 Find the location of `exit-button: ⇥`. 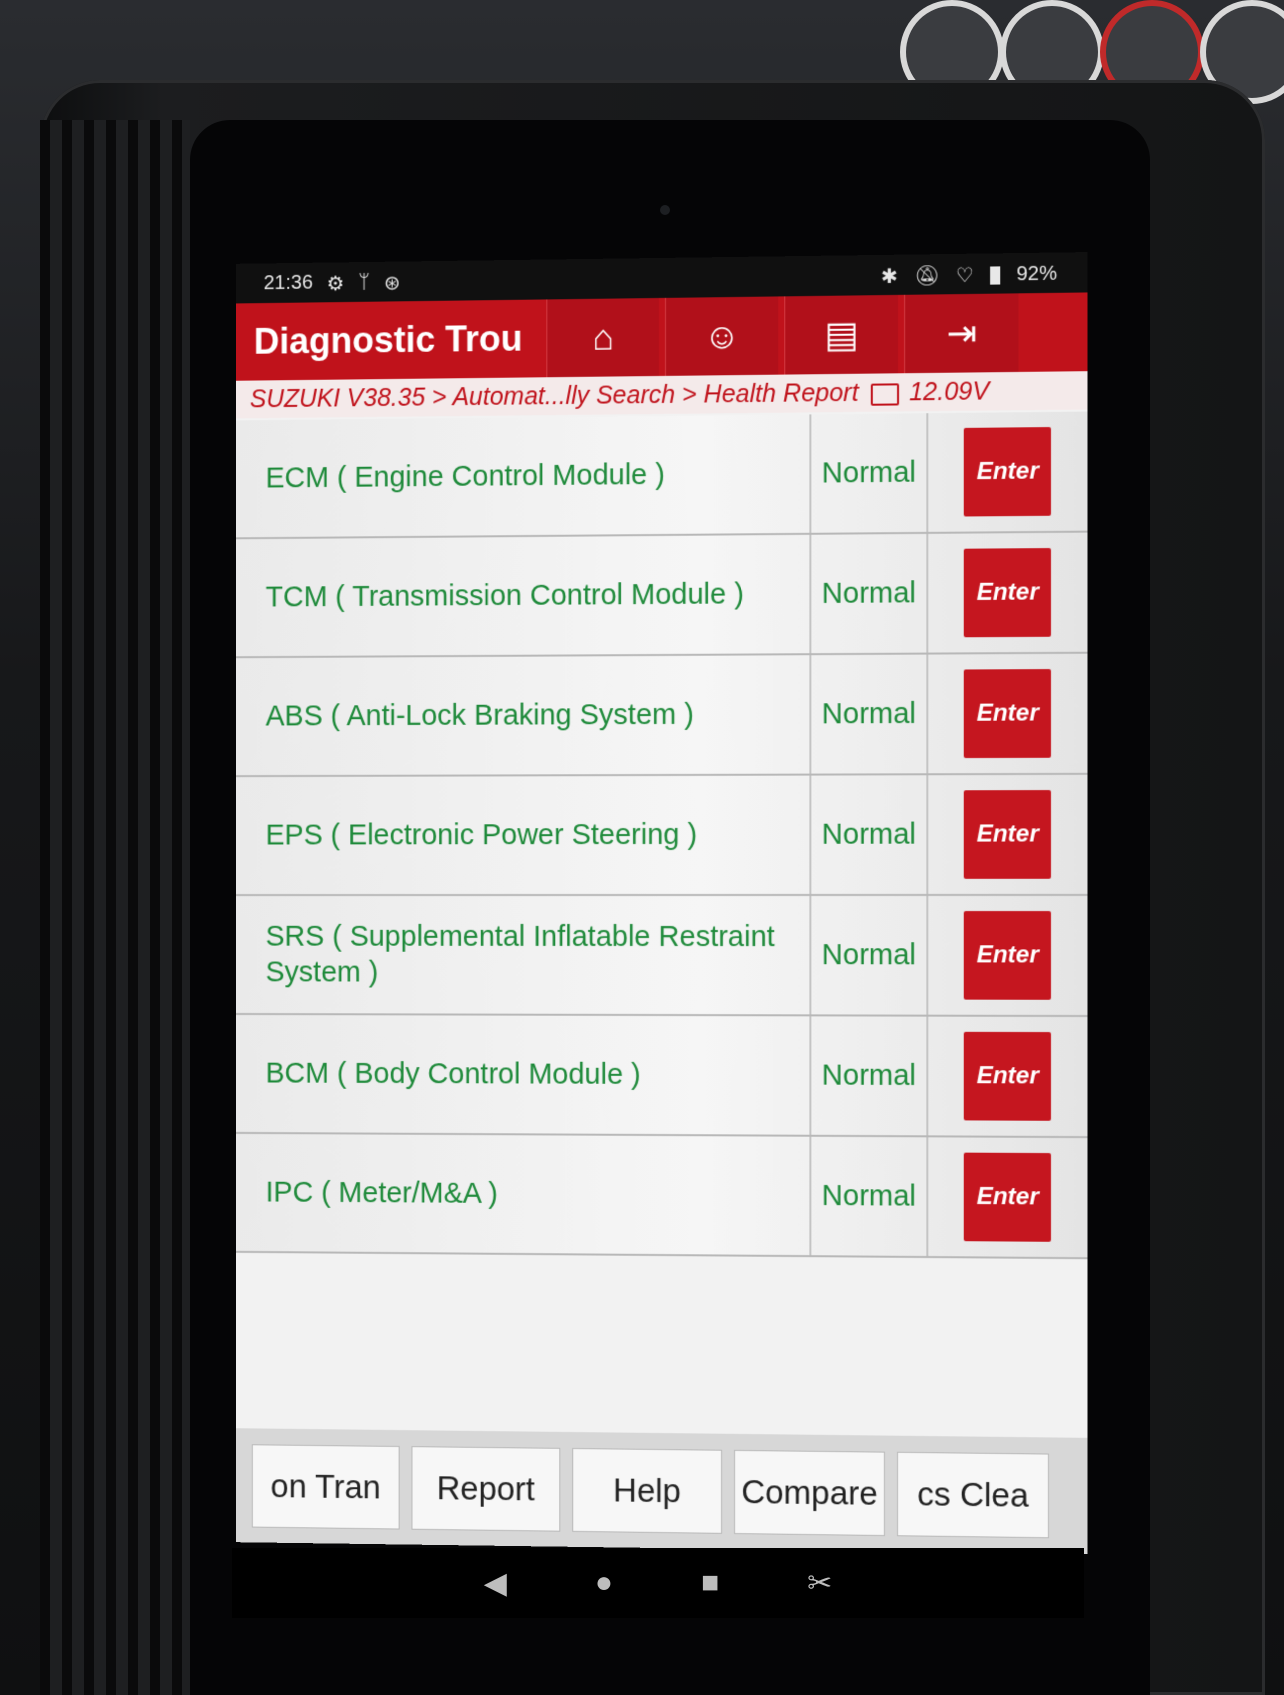

exit-button: ⇥ is located at coordinates (961, 333).